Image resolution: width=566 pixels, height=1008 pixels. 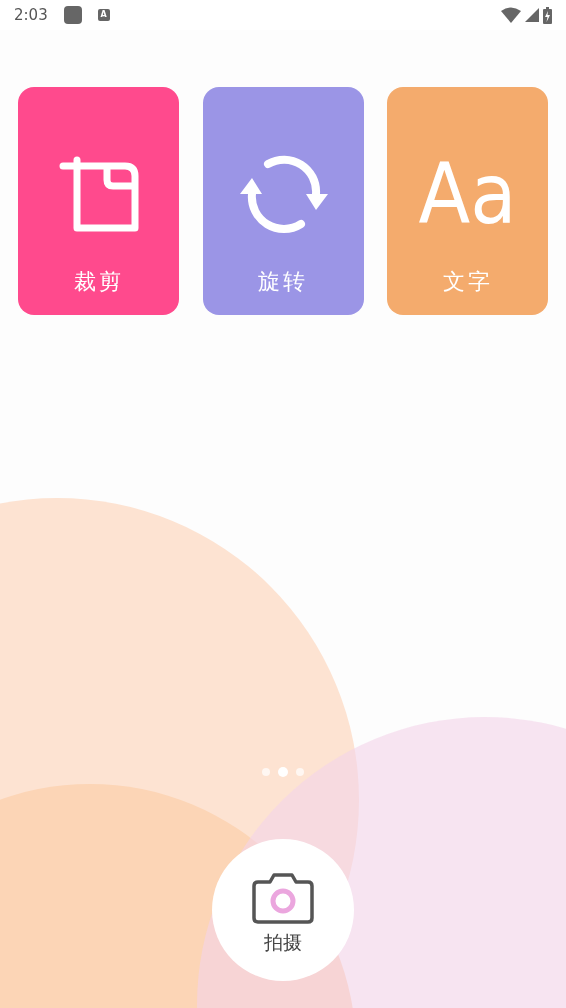 I want to click on tool-card: 裁剪, so click(x=98, y=201).